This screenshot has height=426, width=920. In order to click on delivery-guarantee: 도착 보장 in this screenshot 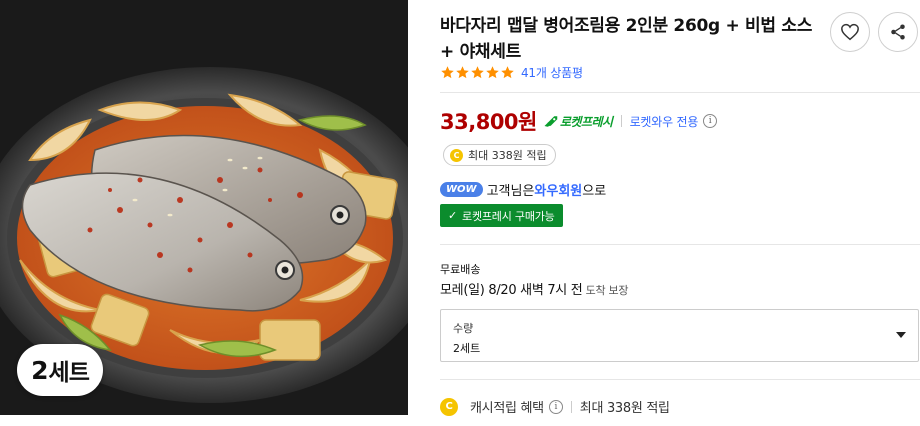, I will do `click(605, 290)`.